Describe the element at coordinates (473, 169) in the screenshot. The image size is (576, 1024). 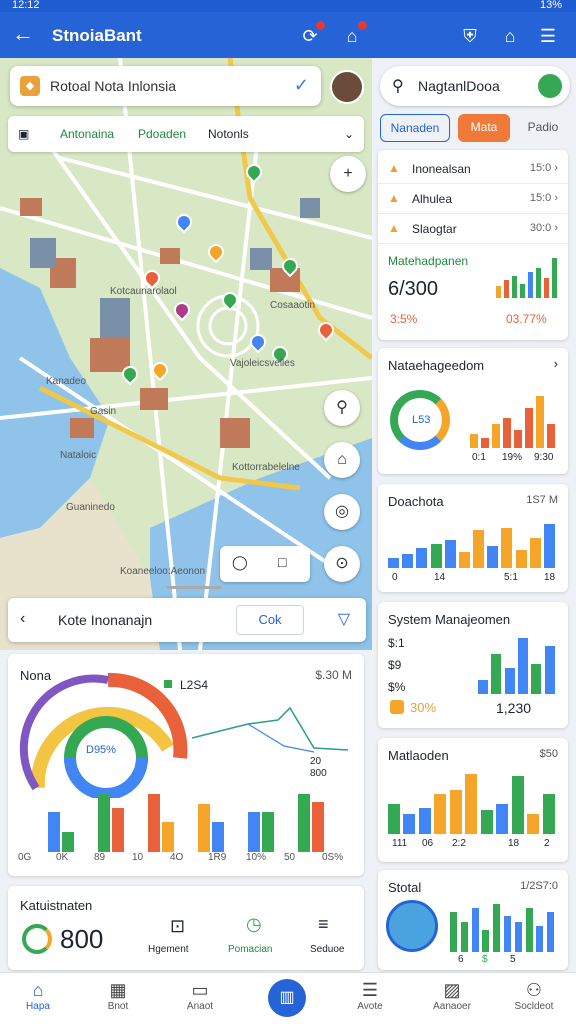
I see `list-item: ▲ Inonealsan 15:0 ›` at that location.